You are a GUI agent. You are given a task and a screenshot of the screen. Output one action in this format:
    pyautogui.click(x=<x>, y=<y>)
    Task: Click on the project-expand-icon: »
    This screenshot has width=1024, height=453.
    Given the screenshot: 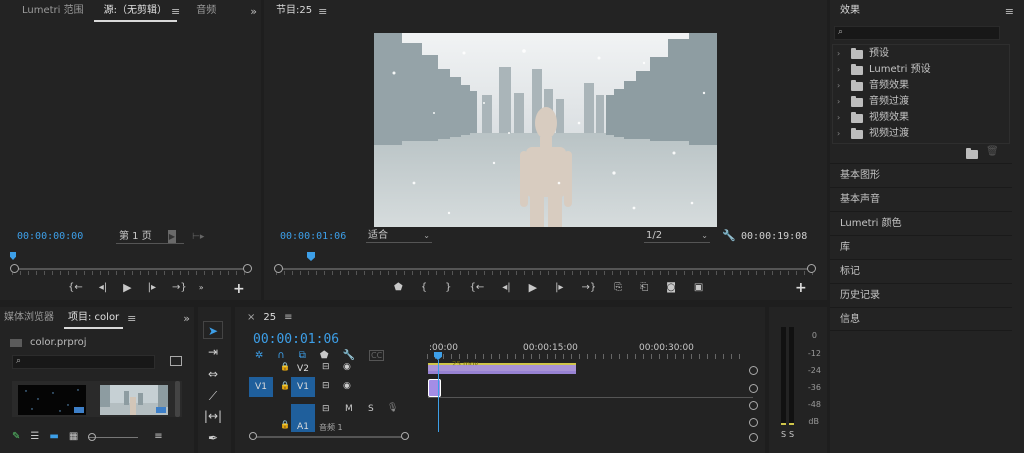 What is the action you would take?
    pyautogui.click(x=186, y=318)
    